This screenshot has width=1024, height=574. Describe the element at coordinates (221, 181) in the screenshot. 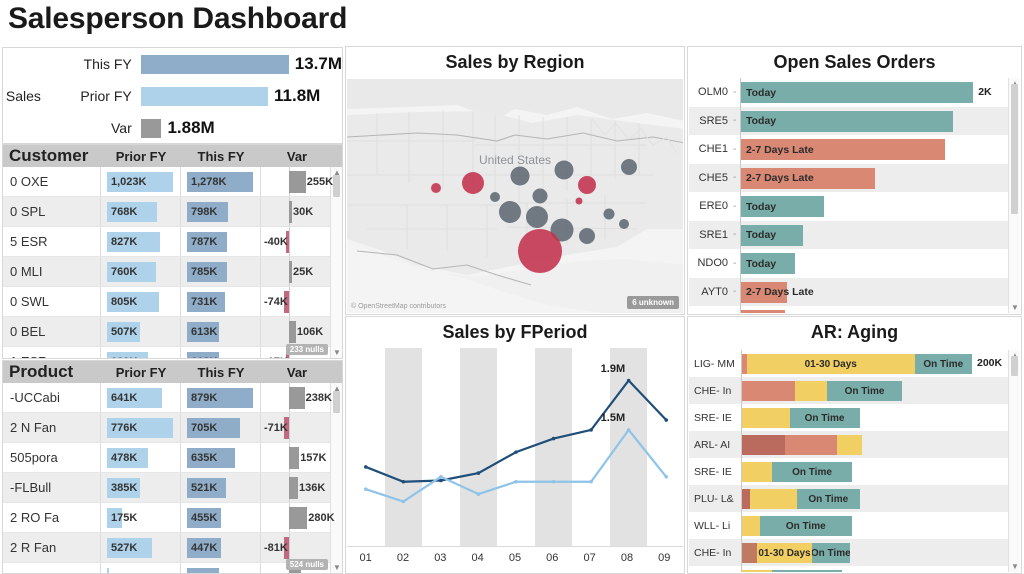

I see `this-fy-cell: 1,278K` at that location.